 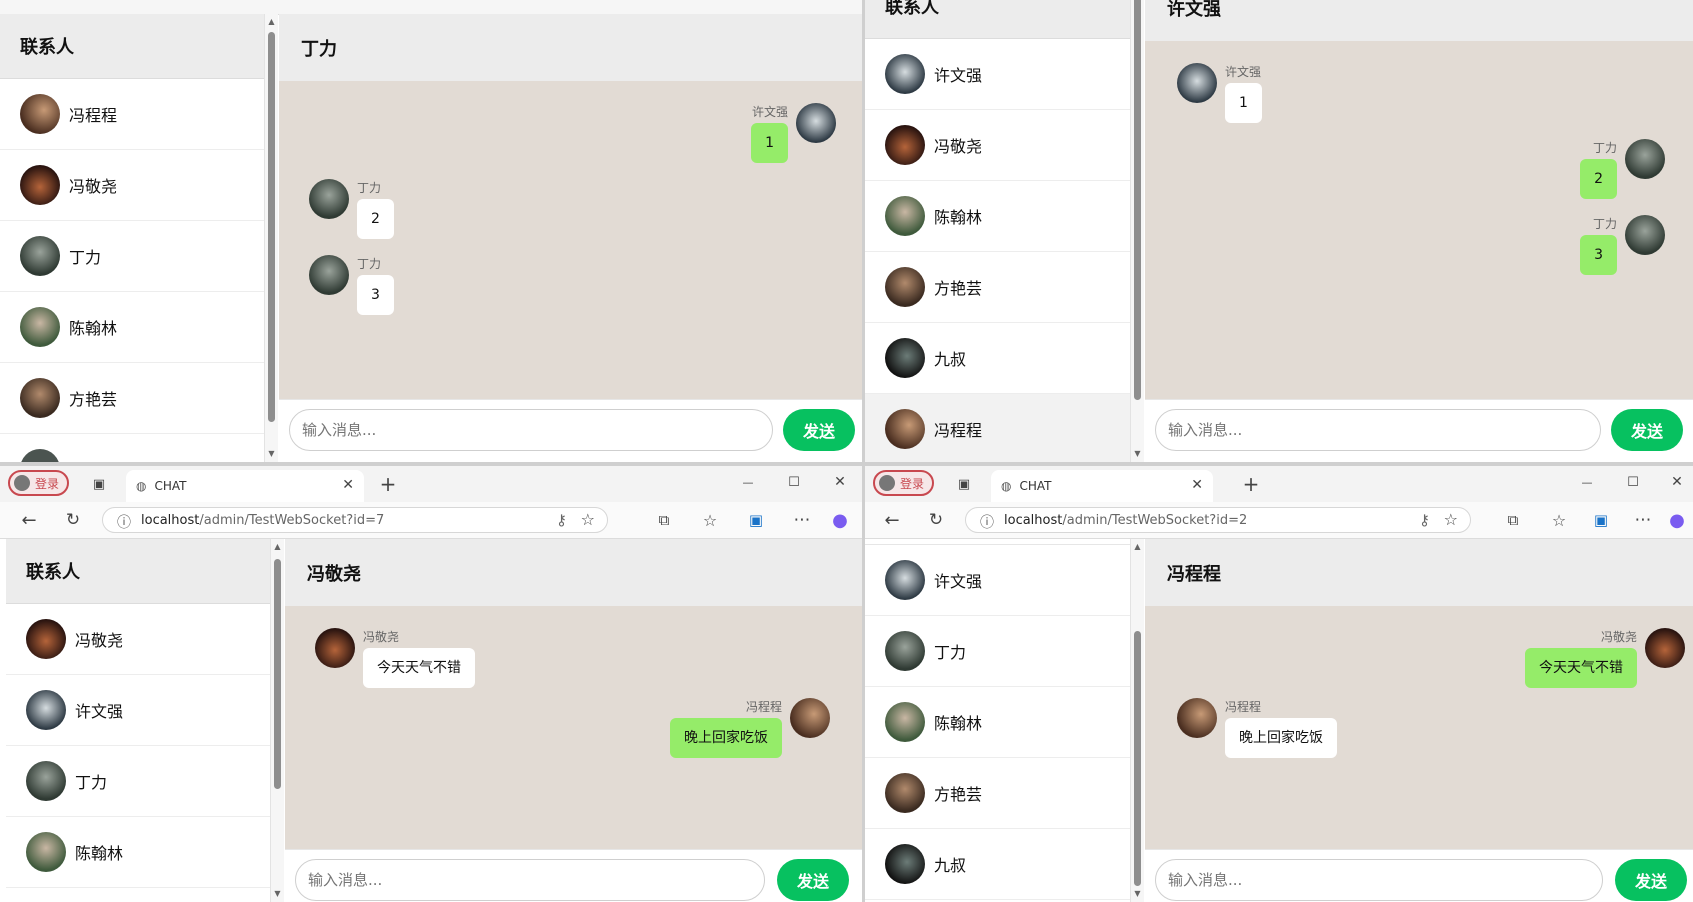 What do you see at coordinates (1218, 520) in the screenshot?
I see `url-field: ⓘ localhost/admin/TestWebSocket?id=2 ⚷ ☆` at bounding box center [1218, 520].